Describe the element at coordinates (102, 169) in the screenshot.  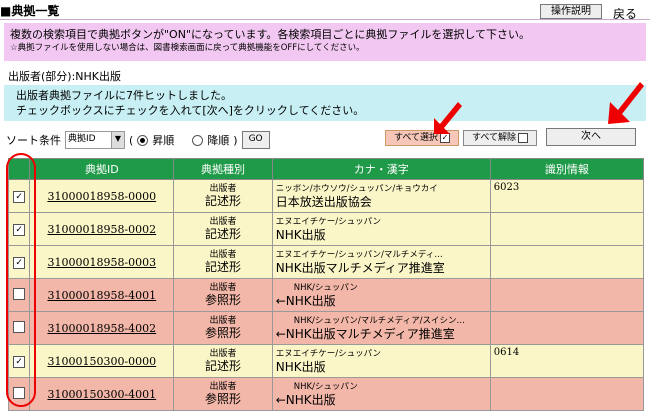
I see `header-authority-id: 典拠ID` at that location.